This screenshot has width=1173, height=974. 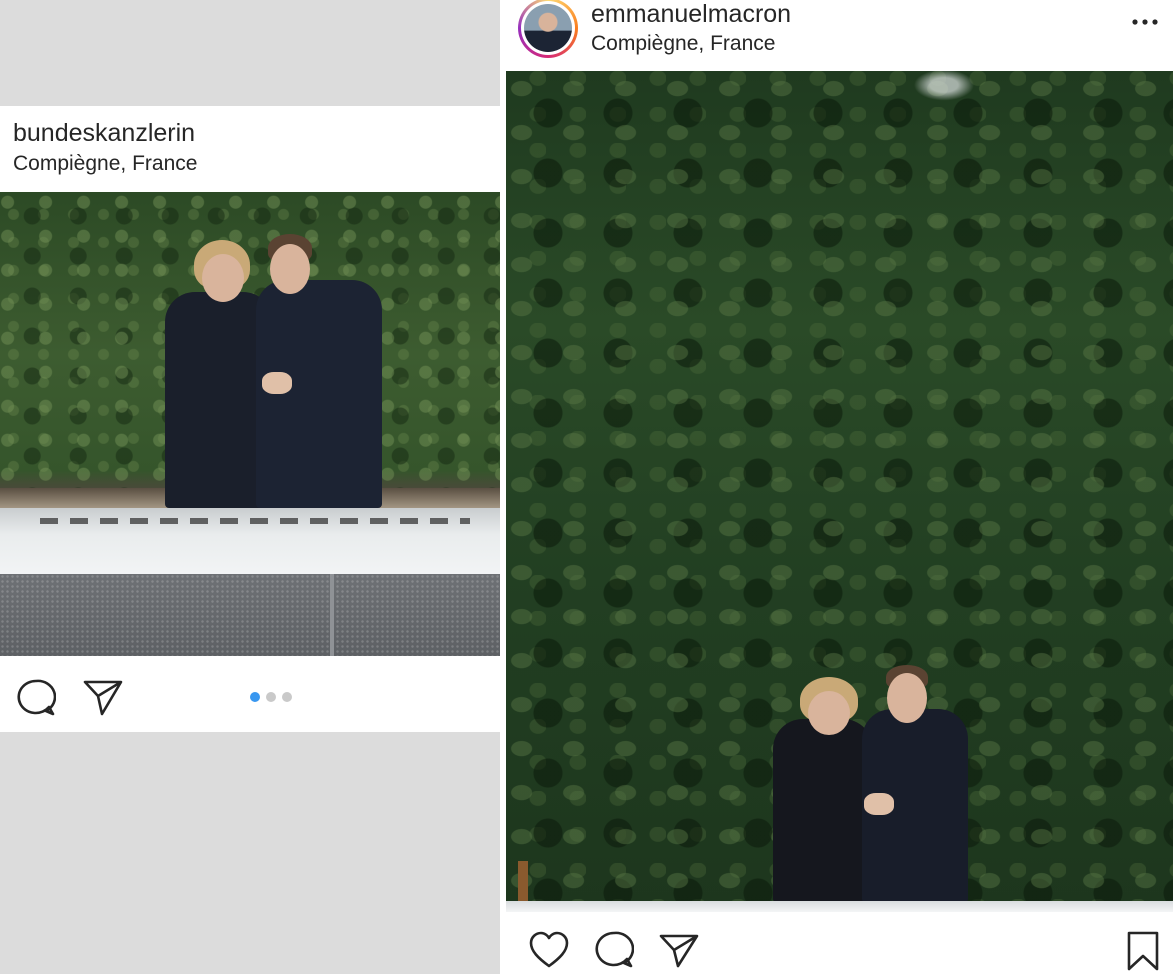 I want to click on avatar, so click(x=548, y=29).